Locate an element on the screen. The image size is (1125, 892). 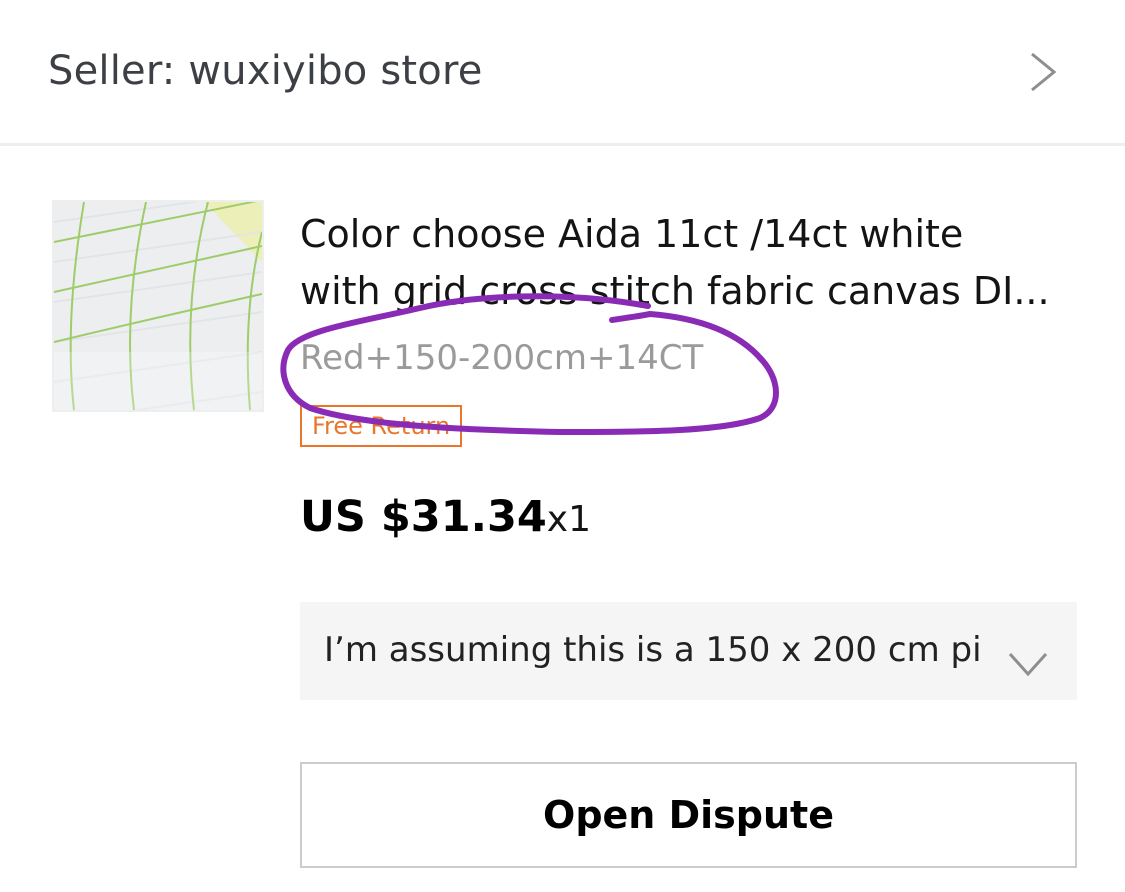
aida-fabric-thumbnail is located at coordinates (158, 306).